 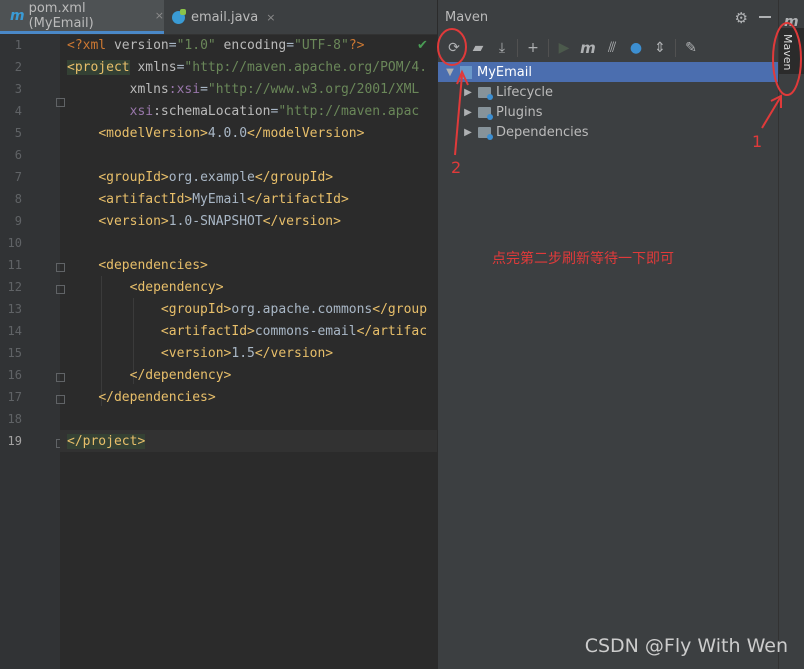 What do you see at coordinates (456, 167) in the screenshot?
I see `annotation-number-2: 2` at bounding box center [456, 167].